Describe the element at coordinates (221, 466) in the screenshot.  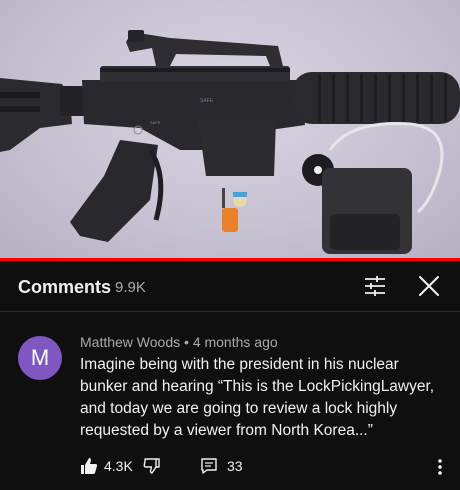
I see `reply-button: 33` at that location.